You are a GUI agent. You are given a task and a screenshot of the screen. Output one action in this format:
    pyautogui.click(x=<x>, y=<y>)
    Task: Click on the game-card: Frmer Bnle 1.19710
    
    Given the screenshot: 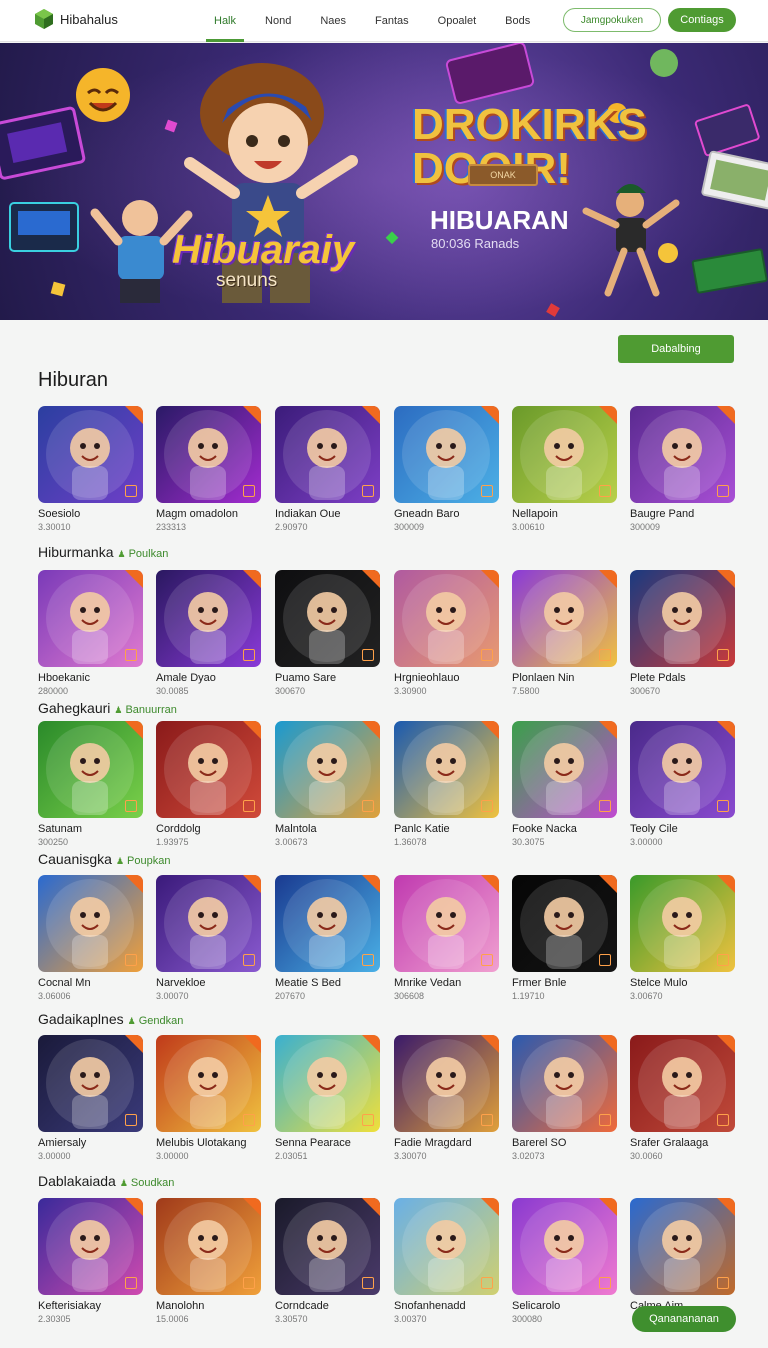 What is the action you would take?
    pyautogui.click(x=564, y=938)
    